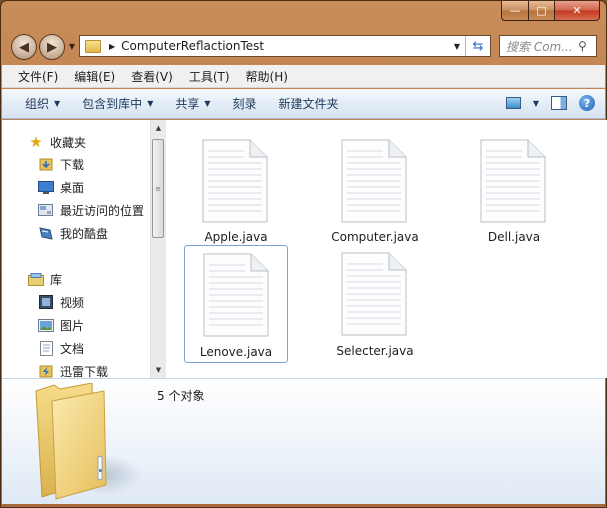 This screenshot has height=508, width=607. I want to click on refresh-icon: ⇆, so click(477, 46).